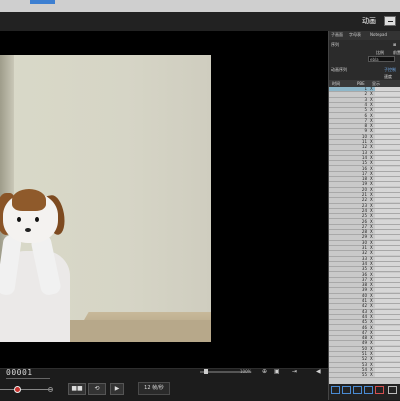 The image size is (400, 401). I want to click on zoom-slider-knob, so click(206, 371).